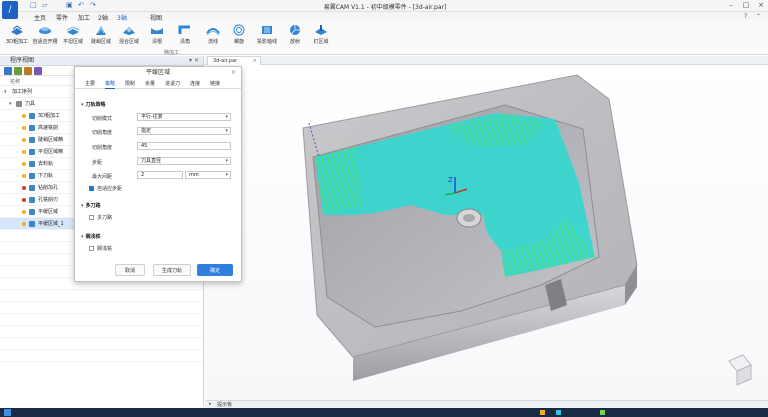 The width and height of the screenshot is (768, 417). Describe the element at coordinates (73, 30) in the screenshot. I see `flat-area-icon` at that location.